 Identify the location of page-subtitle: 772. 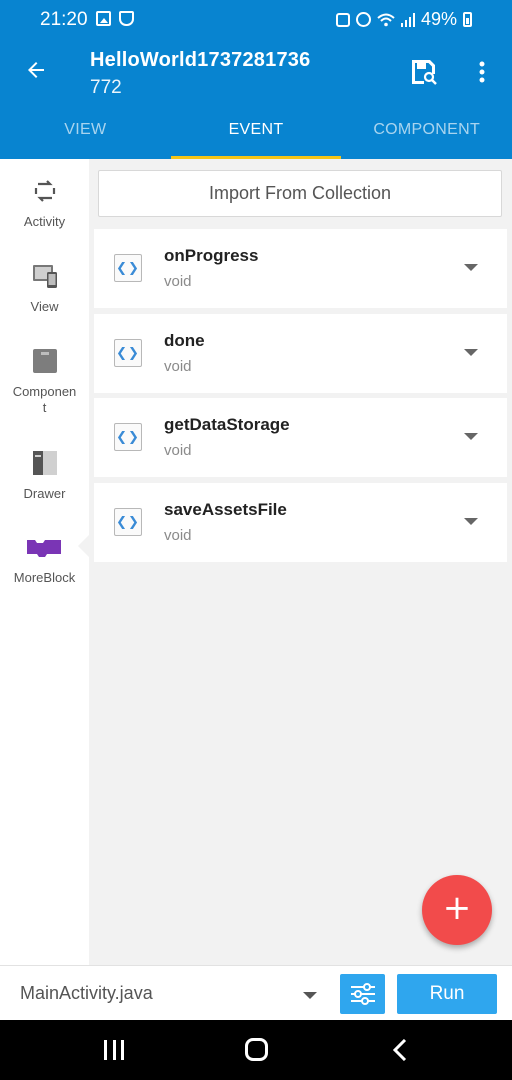
(106, 87).